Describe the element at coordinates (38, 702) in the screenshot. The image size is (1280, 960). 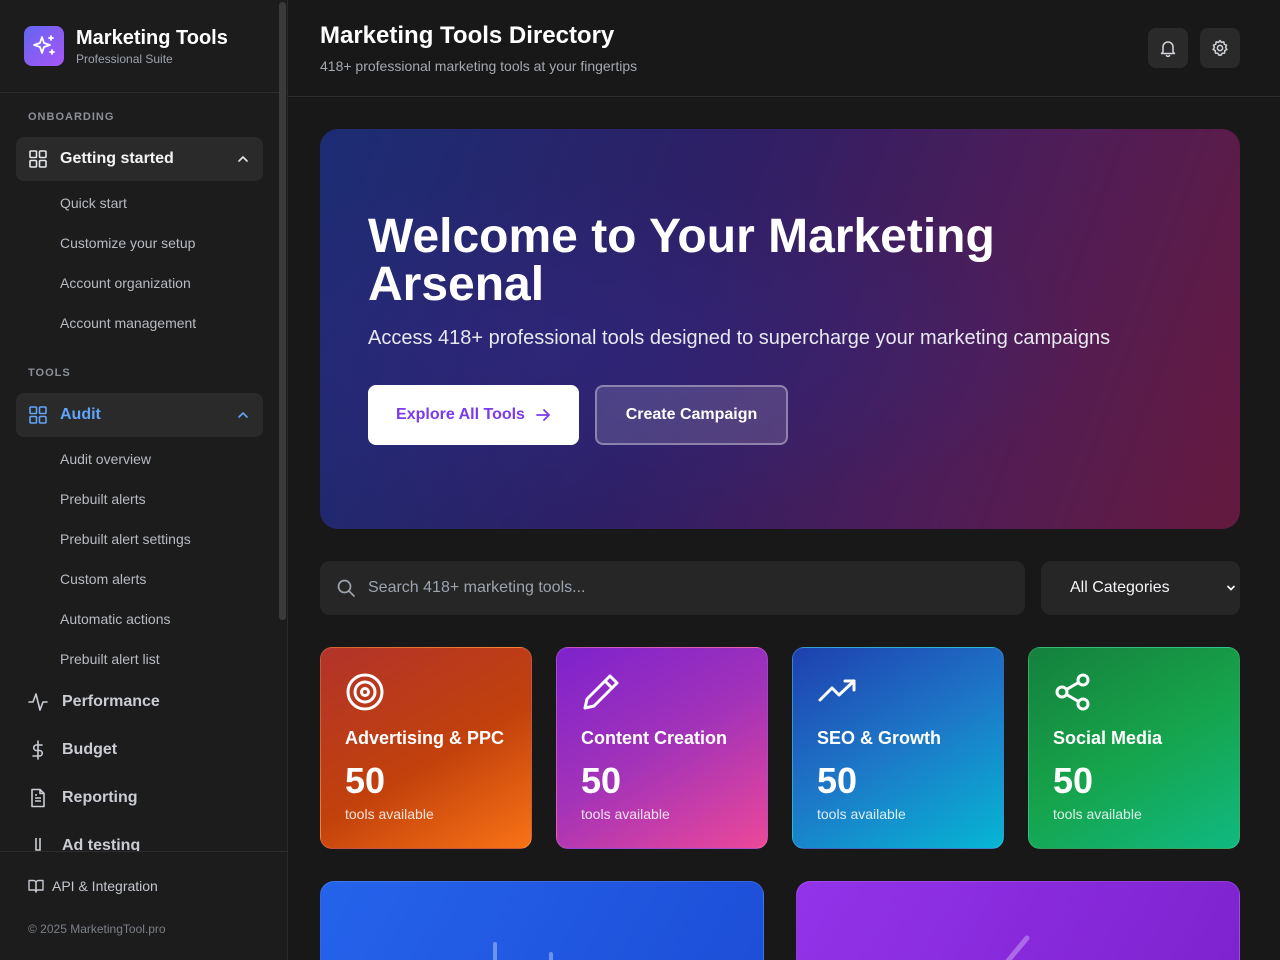
I see `activity-icon` at that location.